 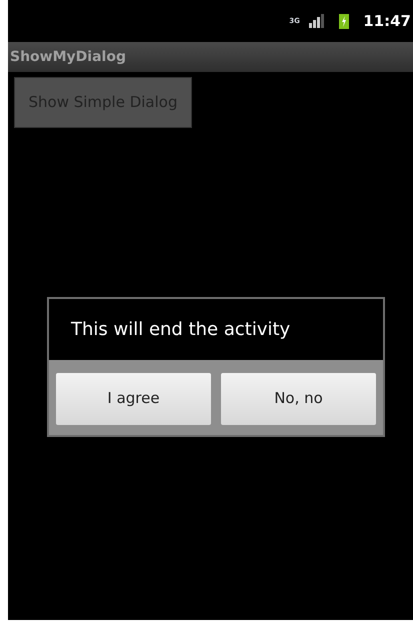 What do you see at coordinates (298, 398) in the screenshot?
I see `dialog-button: No, no` at bounding box center [298, 398].